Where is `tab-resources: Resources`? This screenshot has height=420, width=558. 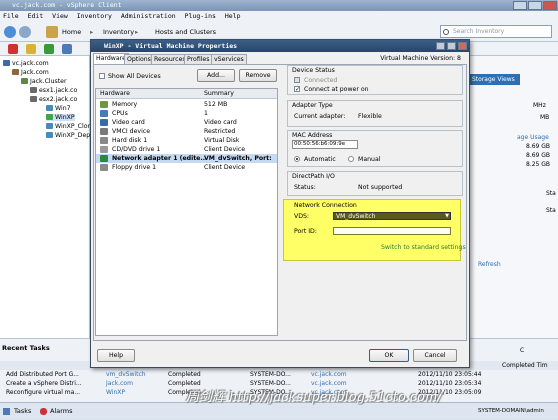 tab-resources: Resources is located at coordinates (170, 59).